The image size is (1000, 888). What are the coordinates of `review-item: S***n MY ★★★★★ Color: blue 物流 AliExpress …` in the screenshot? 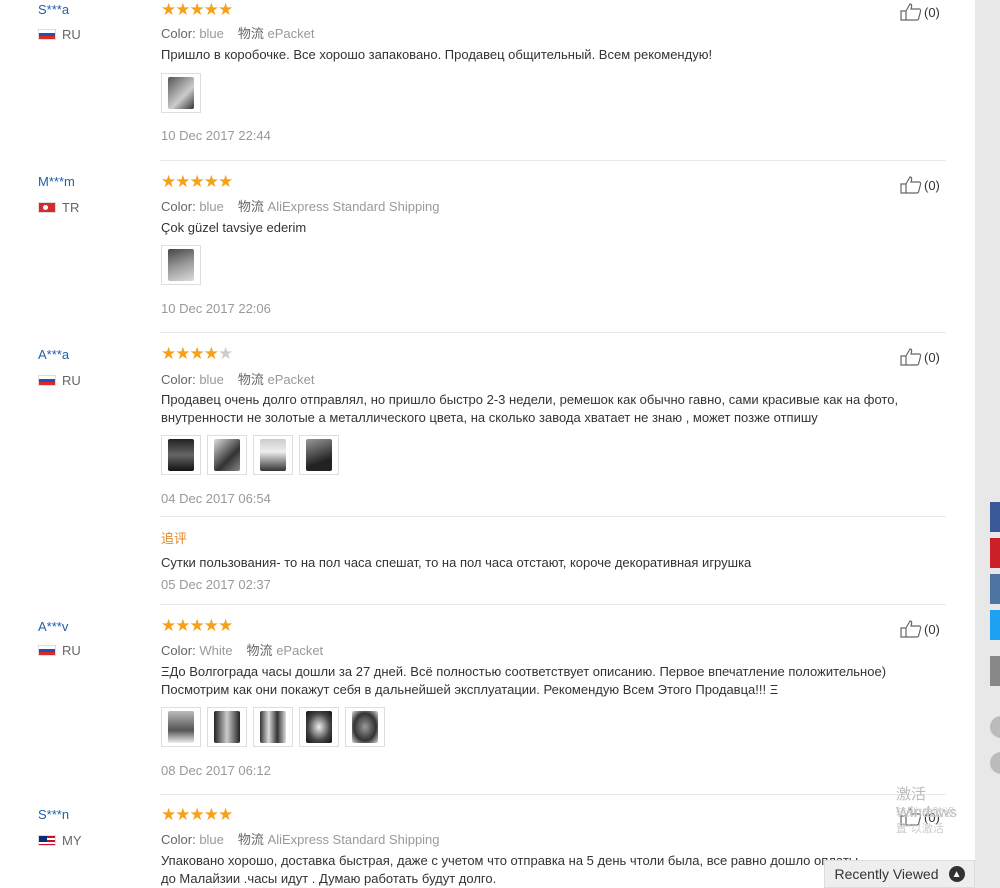 It's located at (473, 841).